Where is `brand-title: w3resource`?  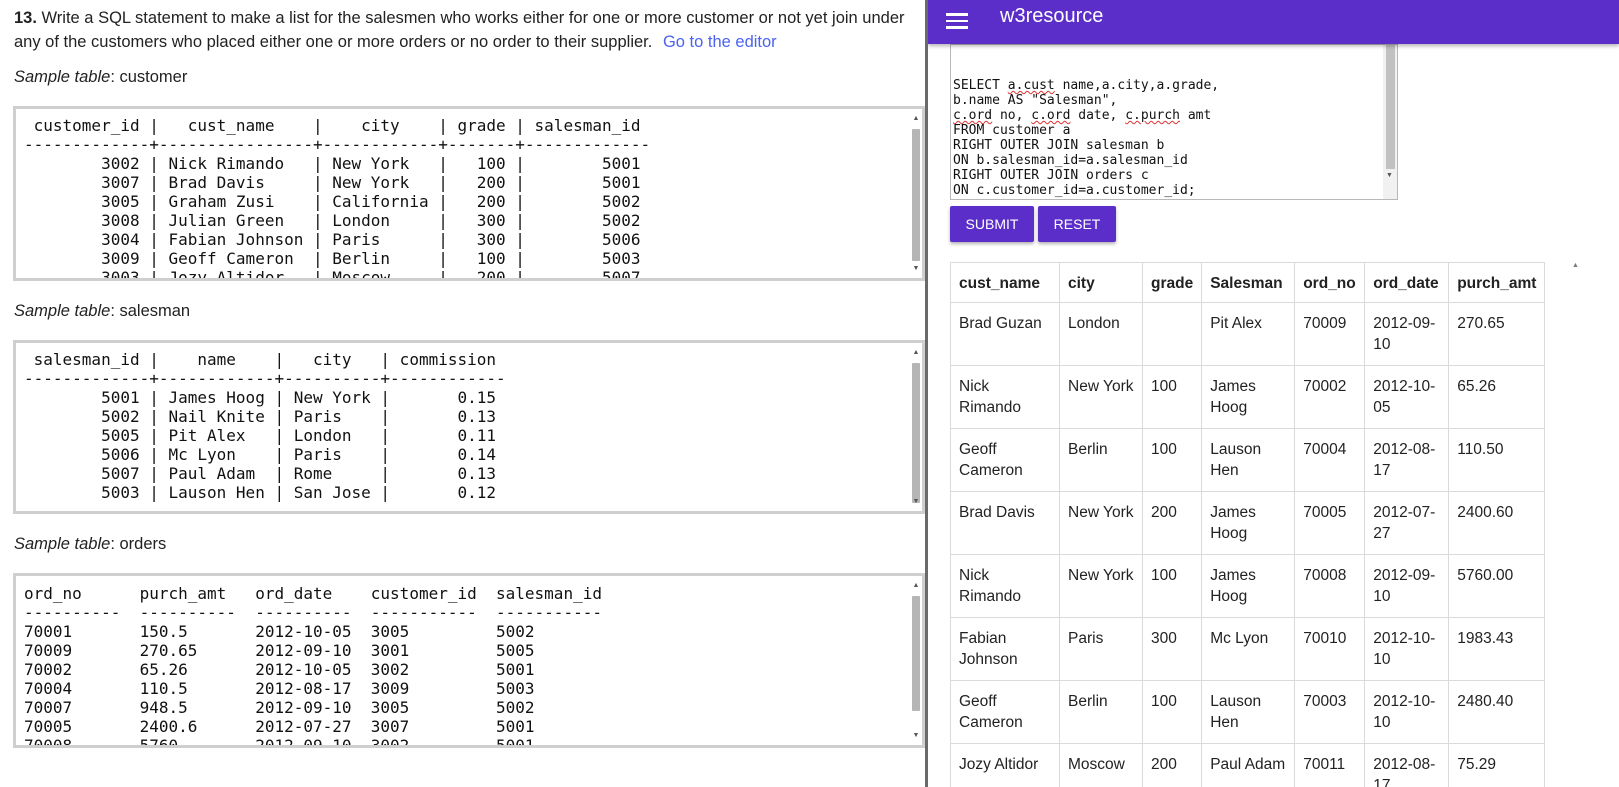
brand-title: w3resource is located at coordinates (1052, 16).